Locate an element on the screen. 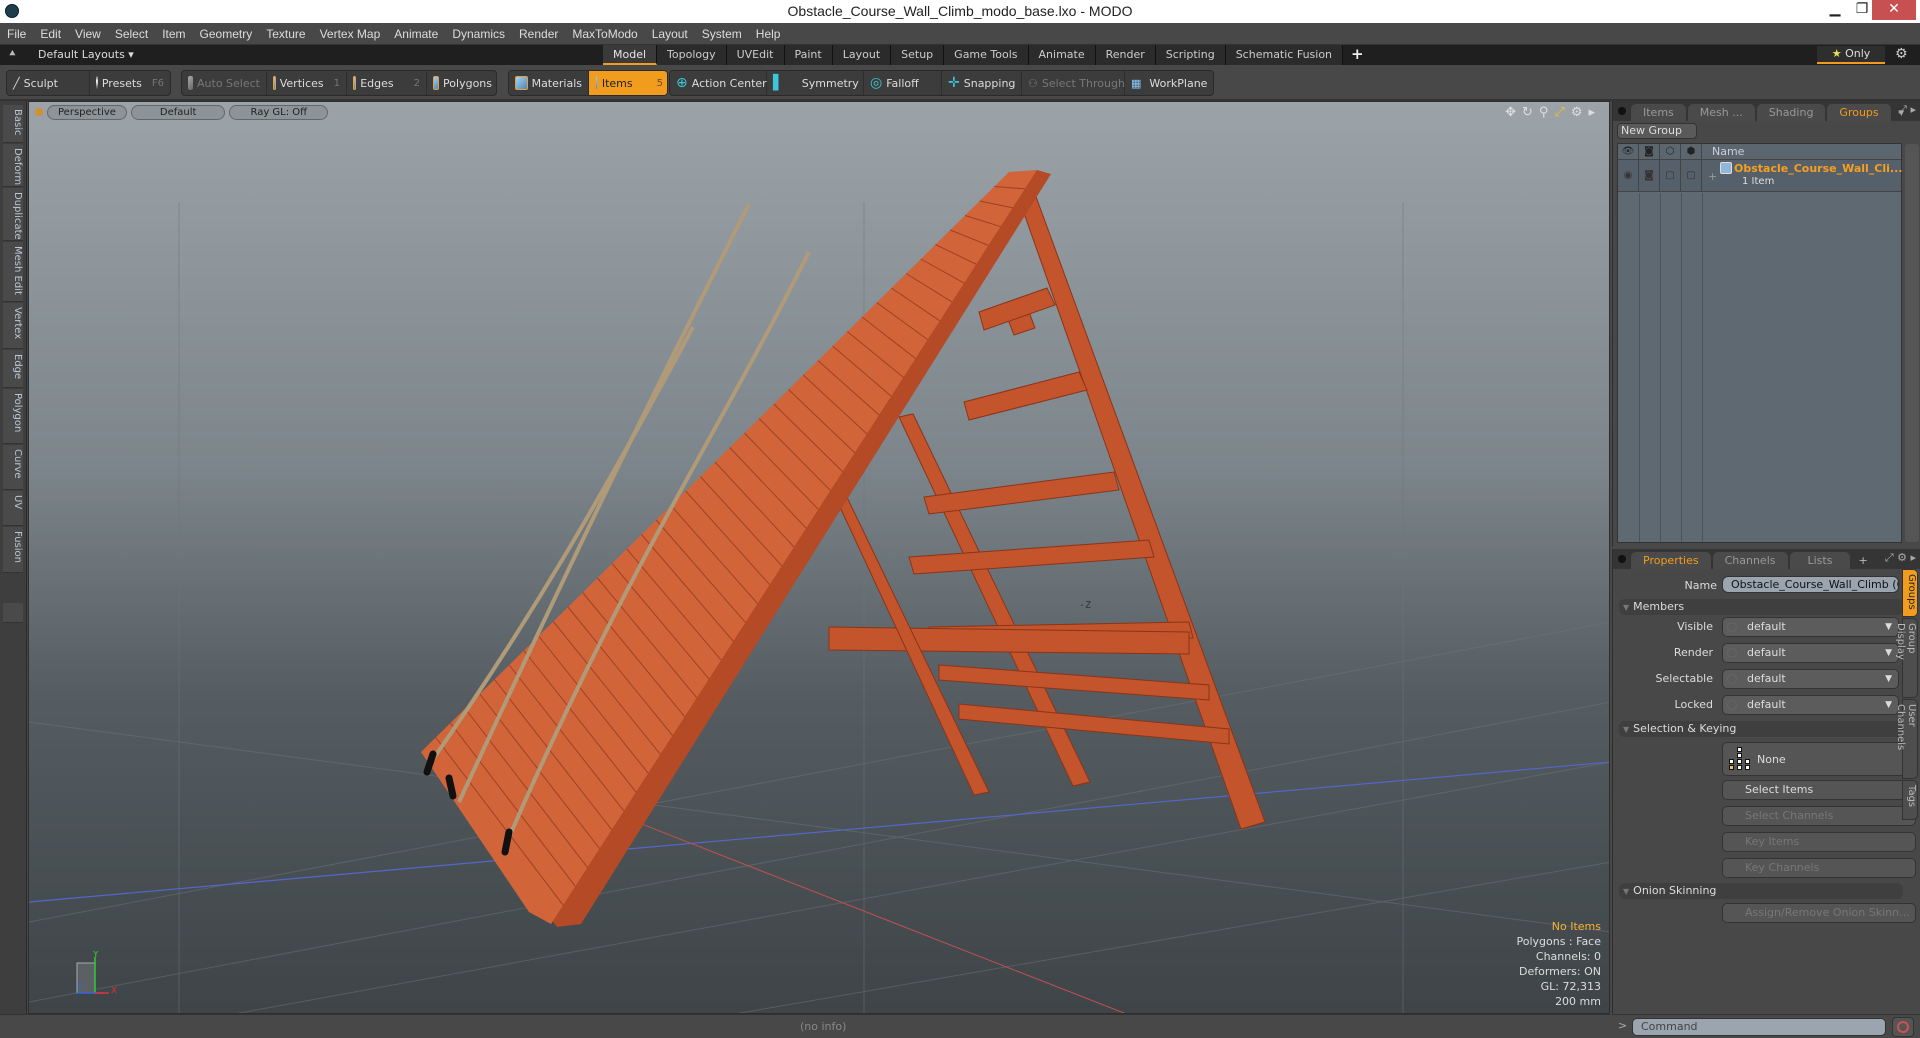 The image size is (1920, 1038). rotate-icon: ↻ is located at coordinates (1527, 112).